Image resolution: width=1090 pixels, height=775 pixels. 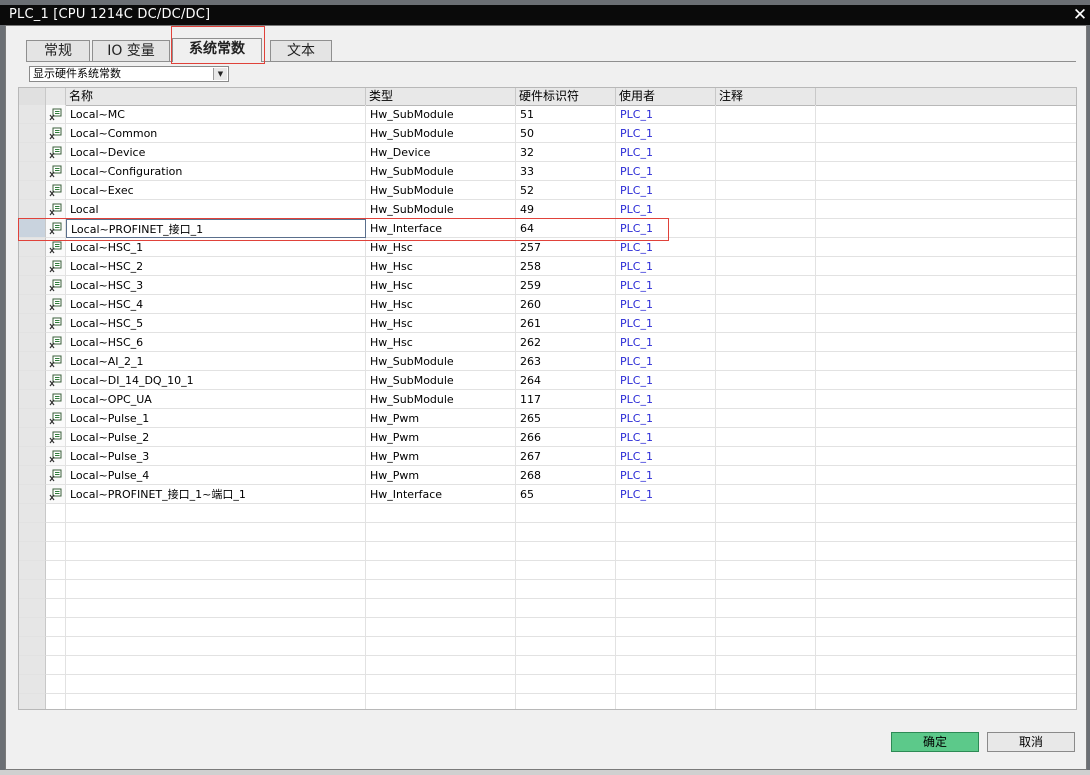 What do you see at coordinates (566, 437) in the screenshot?
I see `cell-hw-id: 266` at bounding box center [566, 437].